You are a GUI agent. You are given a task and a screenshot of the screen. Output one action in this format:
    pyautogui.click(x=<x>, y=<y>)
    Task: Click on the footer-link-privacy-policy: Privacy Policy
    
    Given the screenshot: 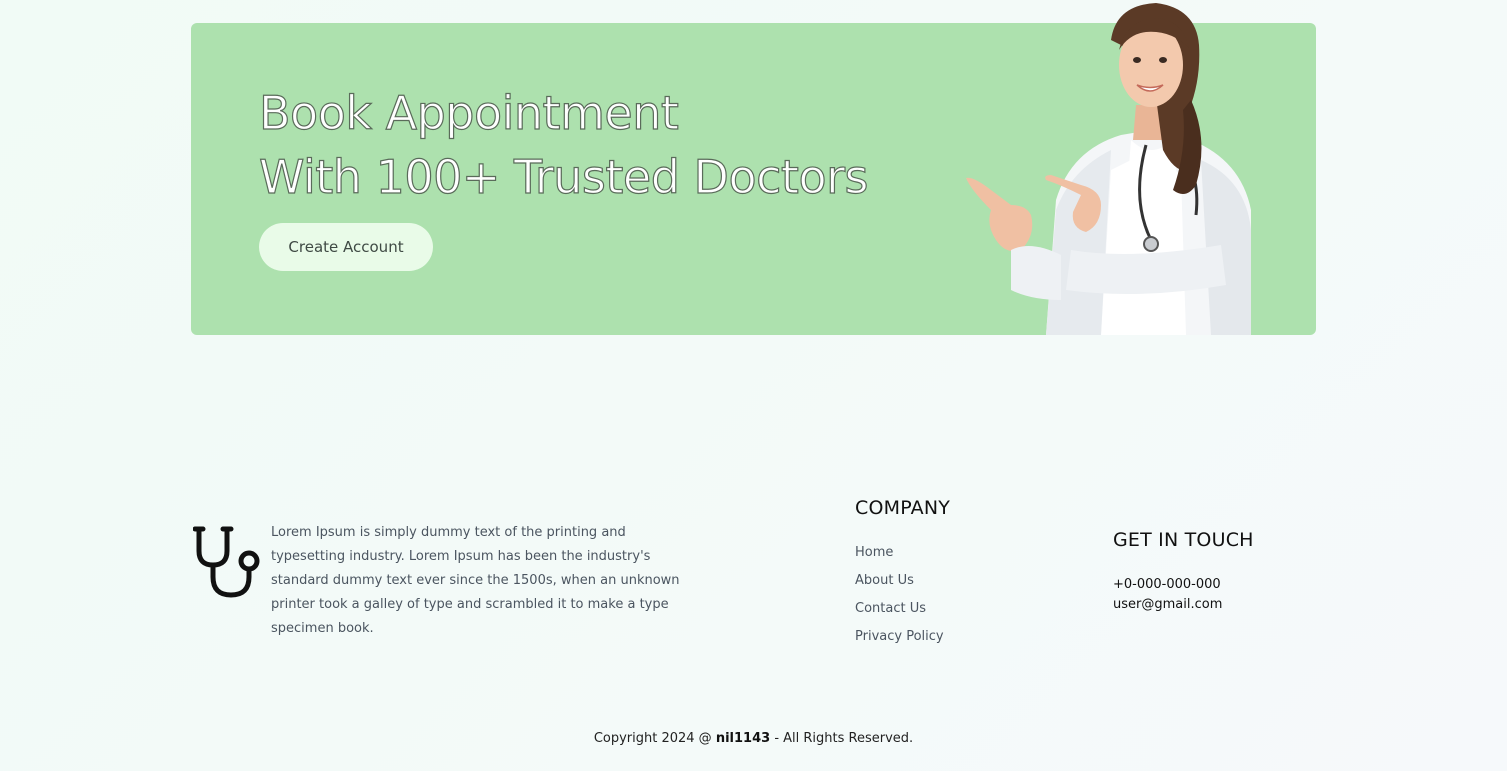 What is the action you would take?
    pyautogui.click(x=899, y=640)
    